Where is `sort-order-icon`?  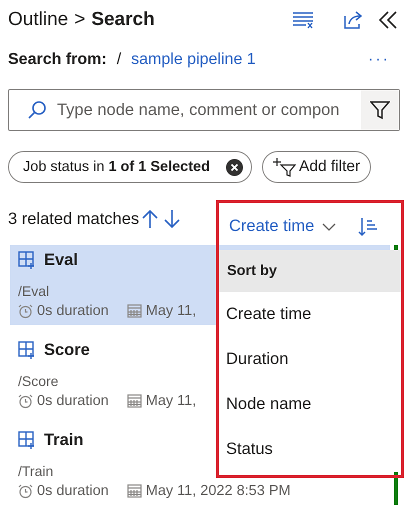 sort-order-icon is located at coordinates (368, 226).